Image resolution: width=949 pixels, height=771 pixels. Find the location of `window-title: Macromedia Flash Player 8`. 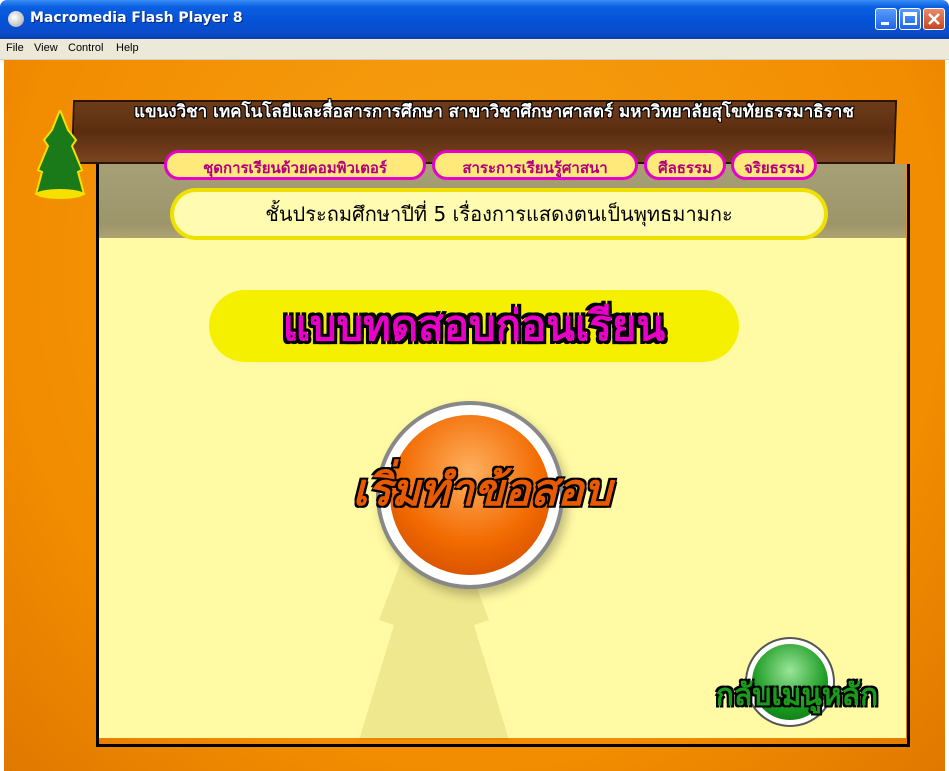

window-title: Macromedia Flash Player 8 is located at coordinates (136, 18).